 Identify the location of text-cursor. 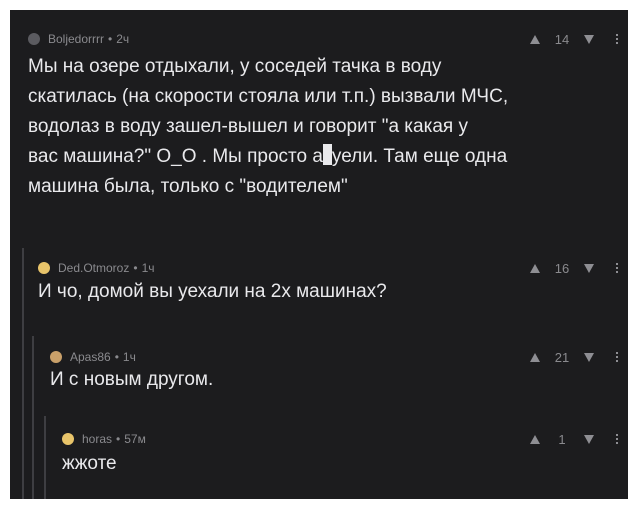
(327, 154).